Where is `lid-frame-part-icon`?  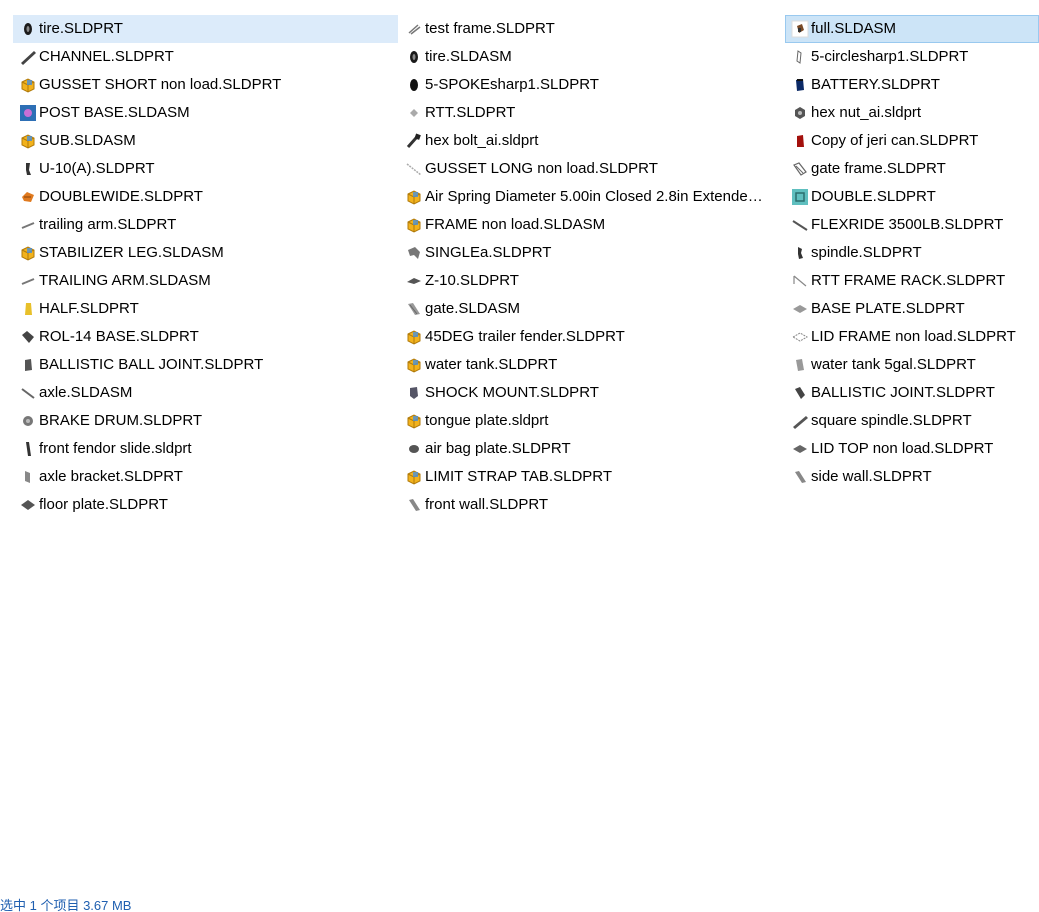 lid-frame-part-icon is located at coordinates (800, 337).